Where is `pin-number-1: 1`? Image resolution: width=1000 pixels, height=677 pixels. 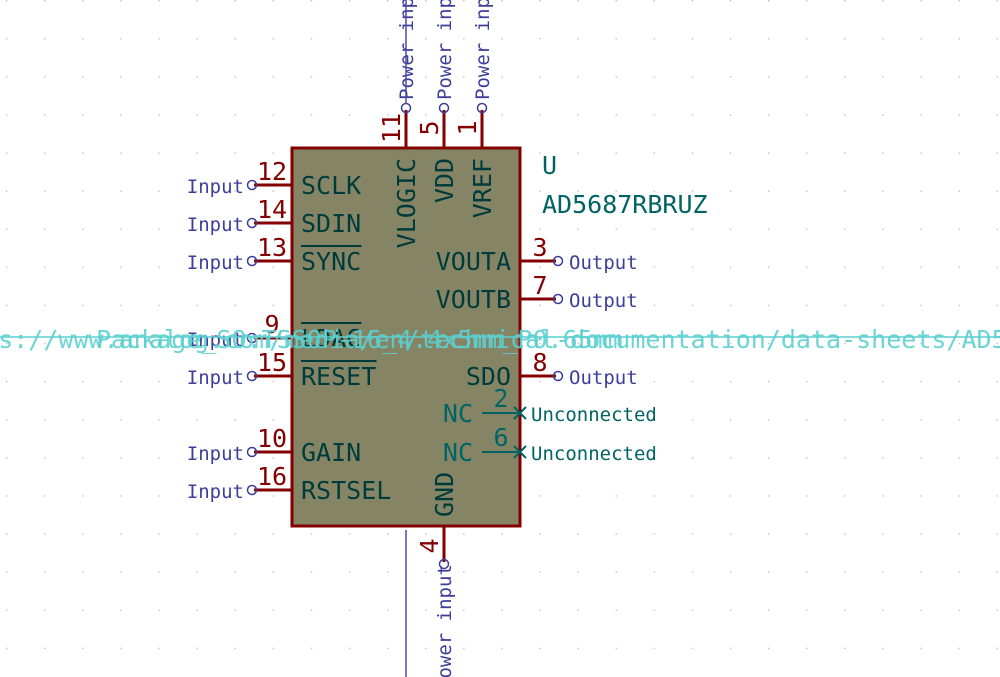 pin-number-1: 1 is located at coordinates (467, 127).